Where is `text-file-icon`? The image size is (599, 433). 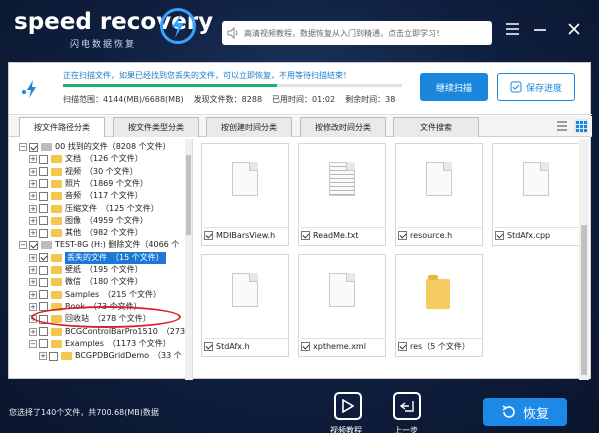 text-file-icon is located at coordinates (342, 179).